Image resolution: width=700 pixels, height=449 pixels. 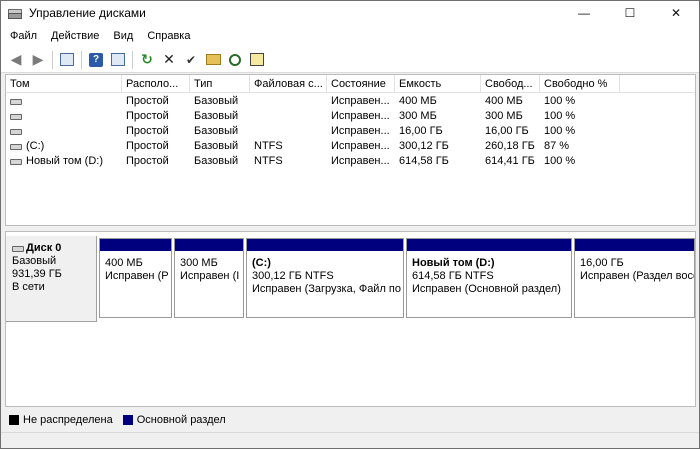 I want to click on disk-0-info: Диск 0 Базовый 931,39 ГБ В сети, so click(x=51, y=279).